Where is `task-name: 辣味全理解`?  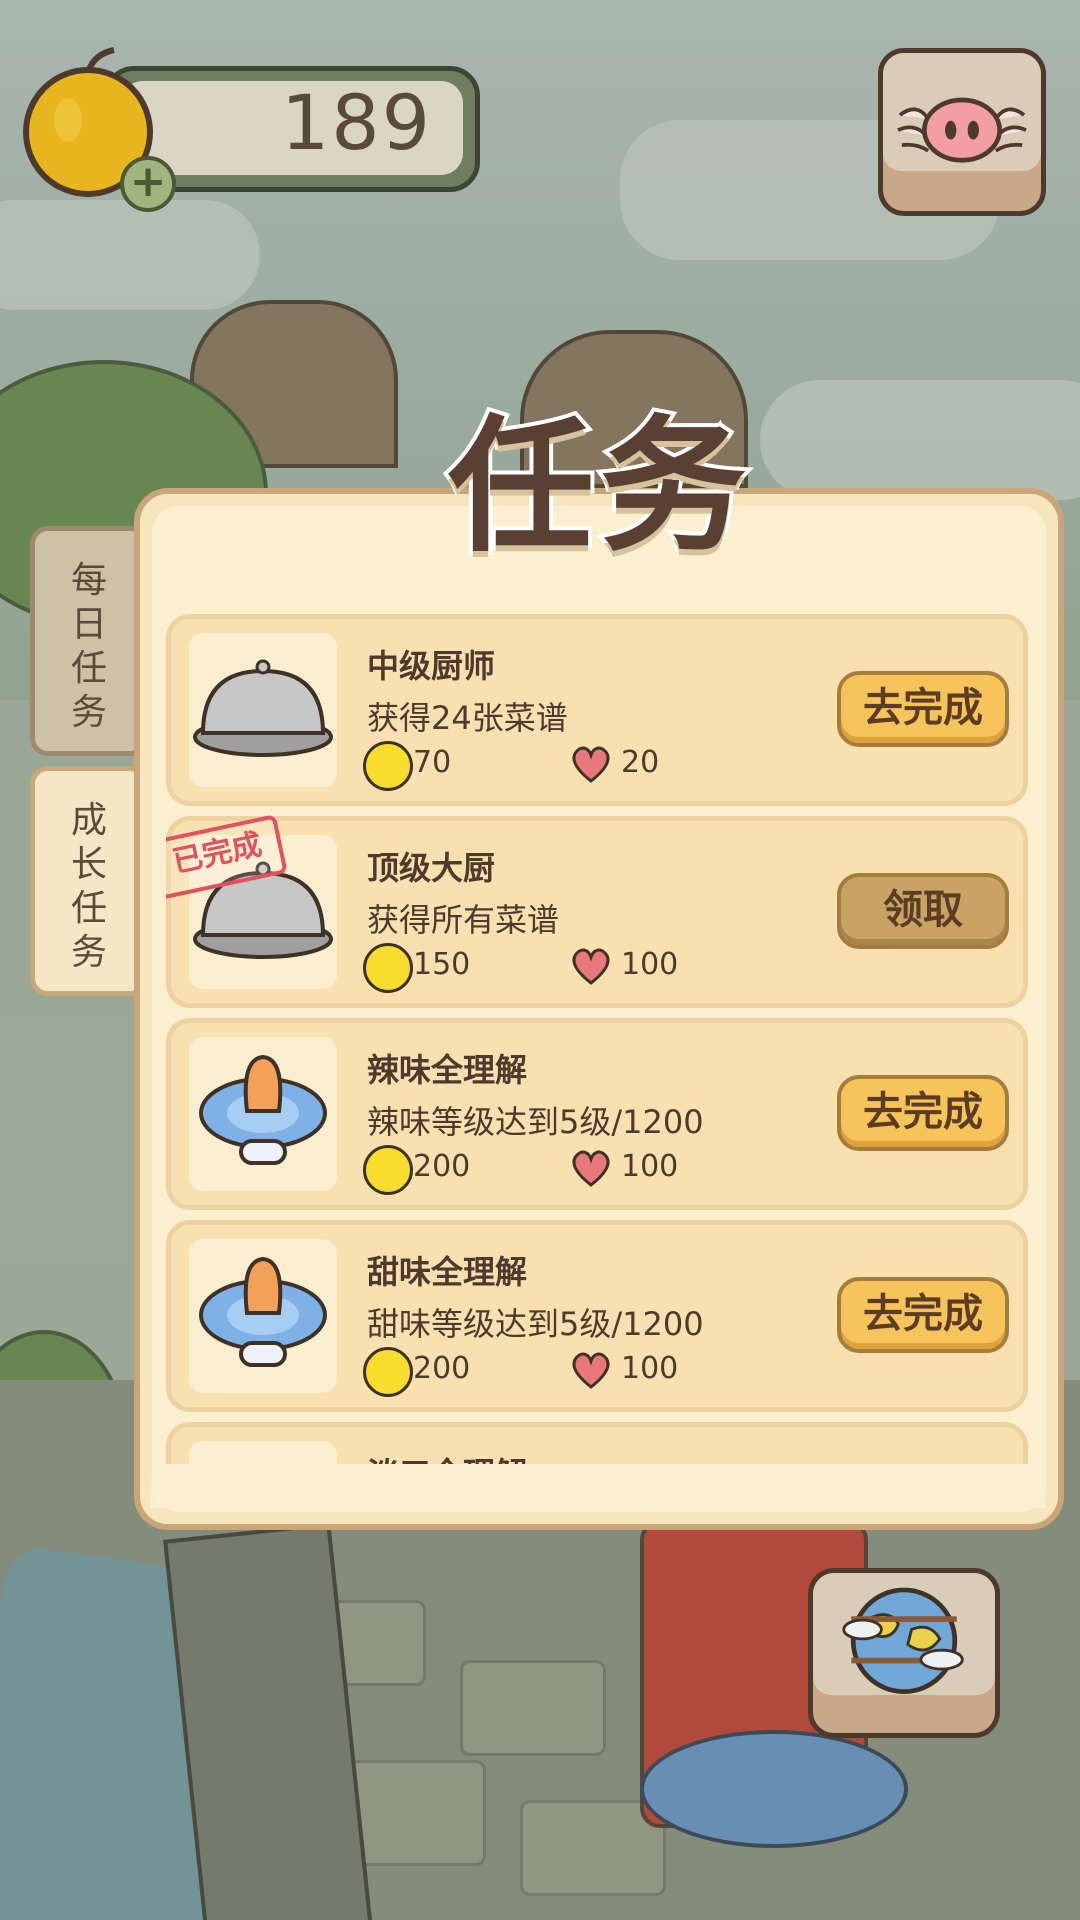
task-name: 辣味全理解 is located at coordinates (447, 1070).